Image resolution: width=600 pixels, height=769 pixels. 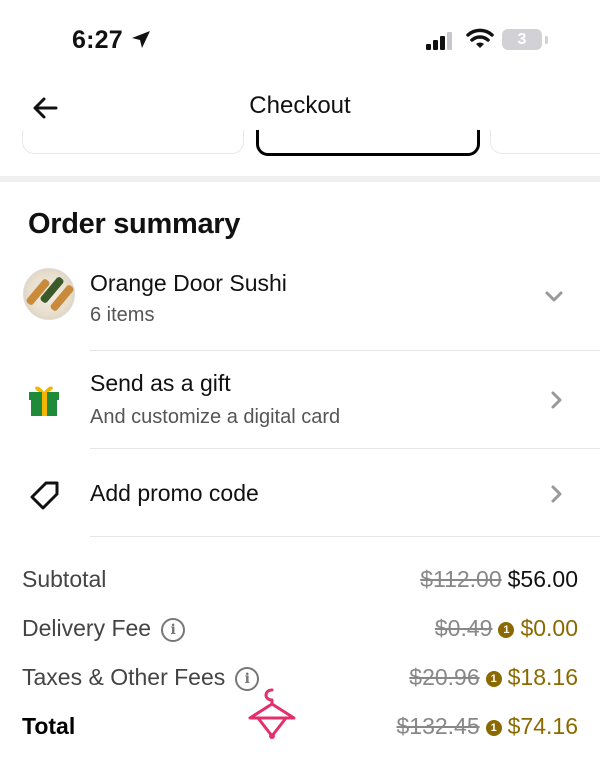 What do you see at coordinates (300, 310) in the screenshot?
I see `restaurant-row: Orange Door Sushi 6 items` at bounding box center [300, 310].